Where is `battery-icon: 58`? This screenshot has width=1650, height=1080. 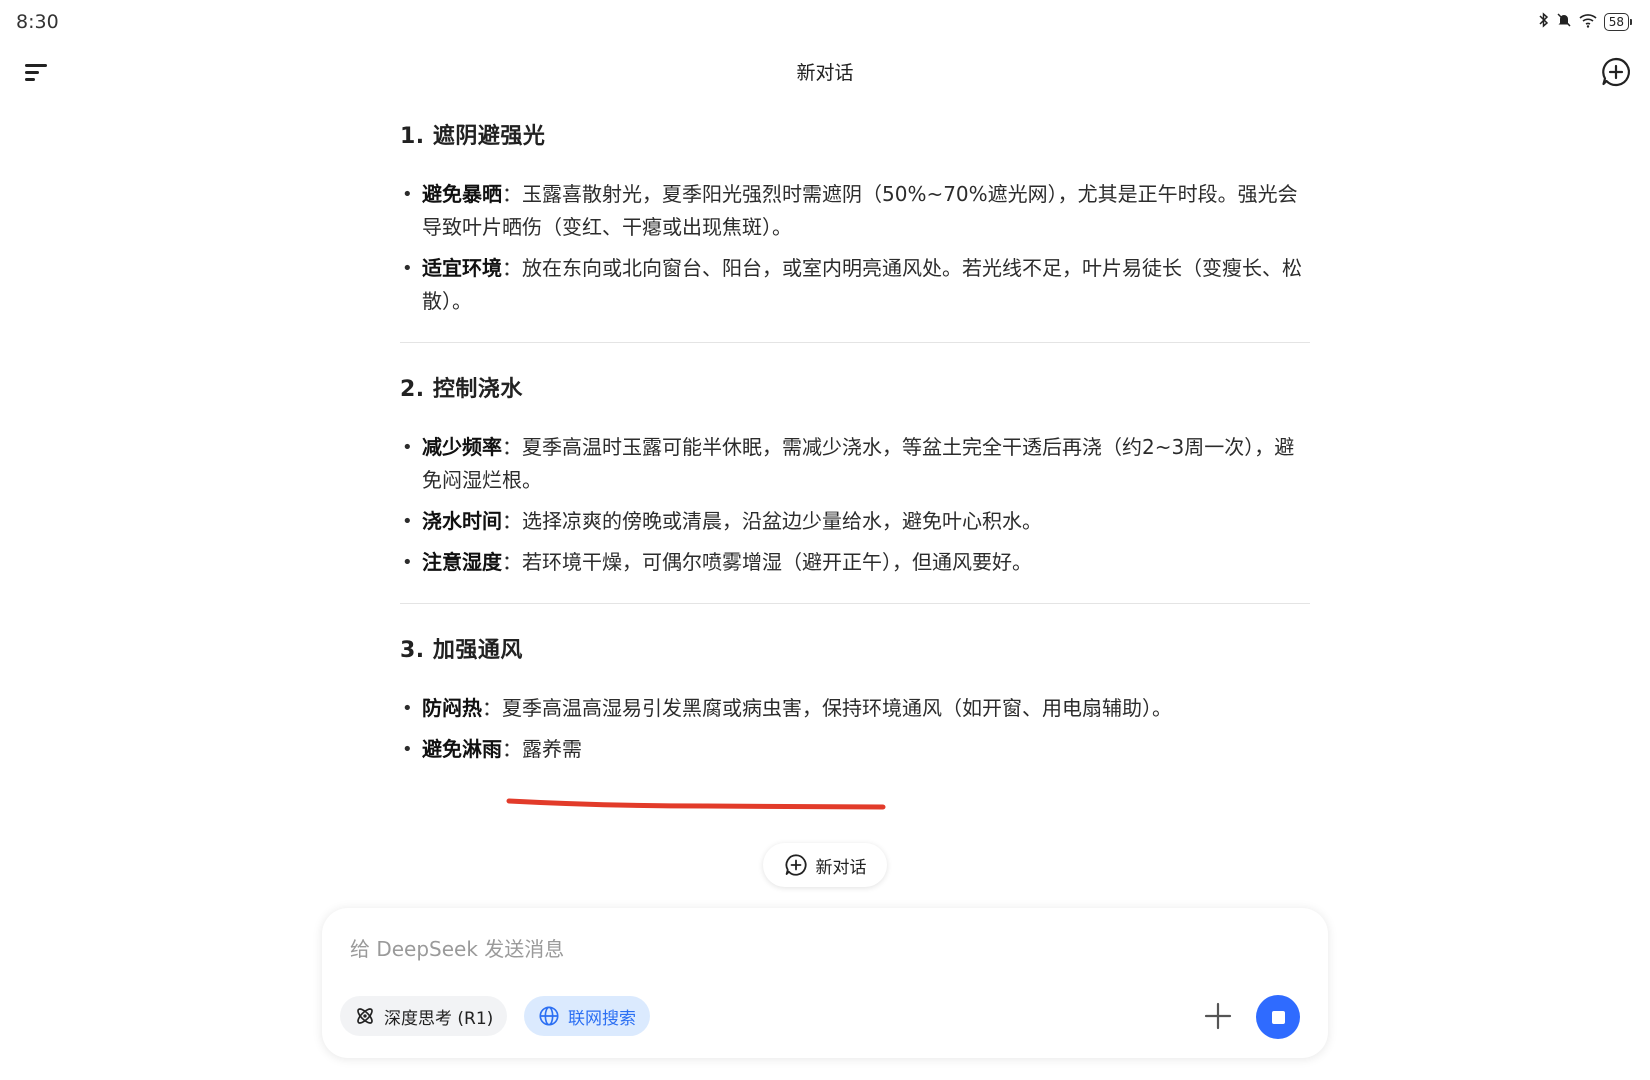 battery-icon: 58 is located at coordinates (1617, 21).